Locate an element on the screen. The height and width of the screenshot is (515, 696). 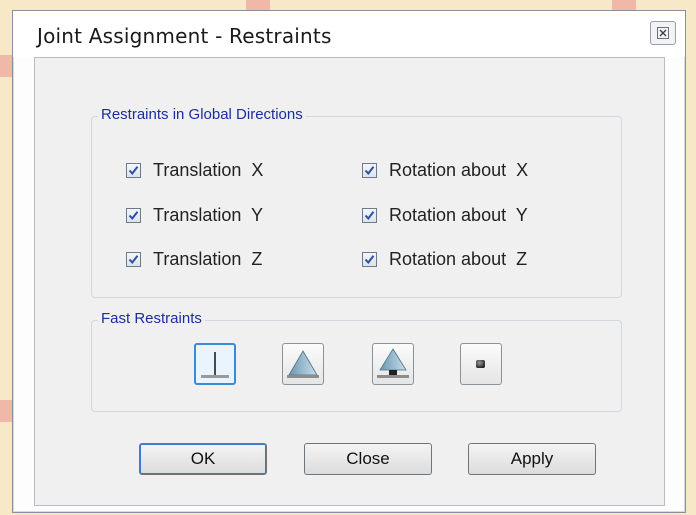
rotation-x-checkbox: Rotation about X is located at coordinates (445, 170).